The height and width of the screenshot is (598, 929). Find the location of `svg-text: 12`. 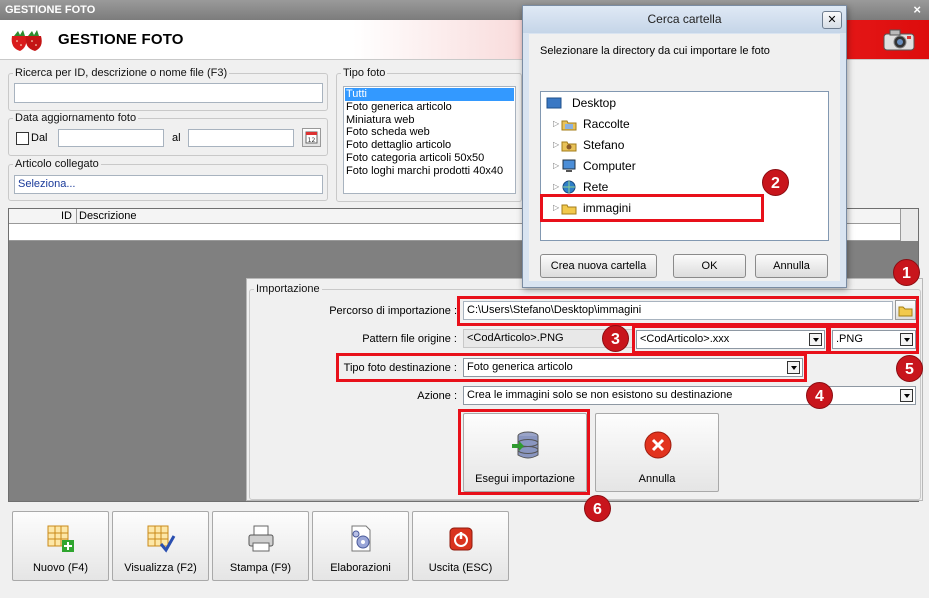

svg-text: 12 is located at coordinates (312, 140).